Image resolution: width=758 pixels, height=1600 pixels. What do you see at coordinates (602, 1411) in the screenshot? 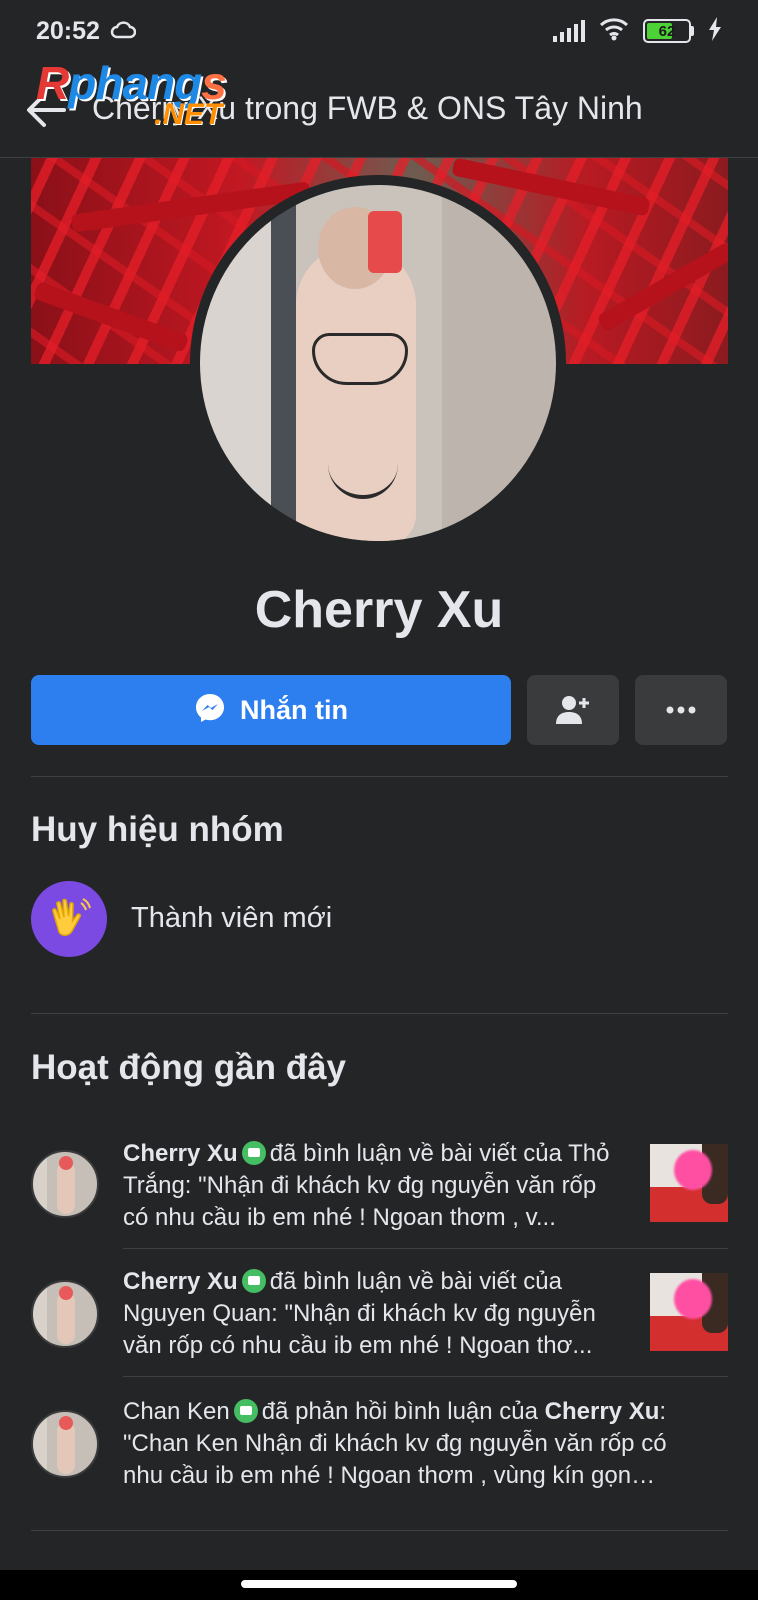
I see `activity-target: Cherry Xu` at bounding box center [602, 1411].